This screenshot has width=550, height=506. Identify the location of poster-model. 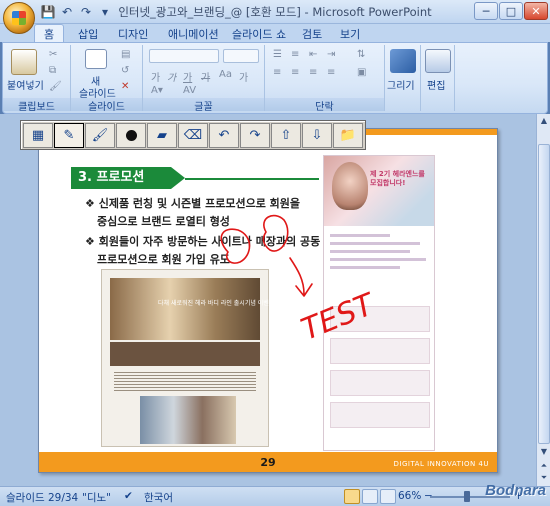
(350, 186).